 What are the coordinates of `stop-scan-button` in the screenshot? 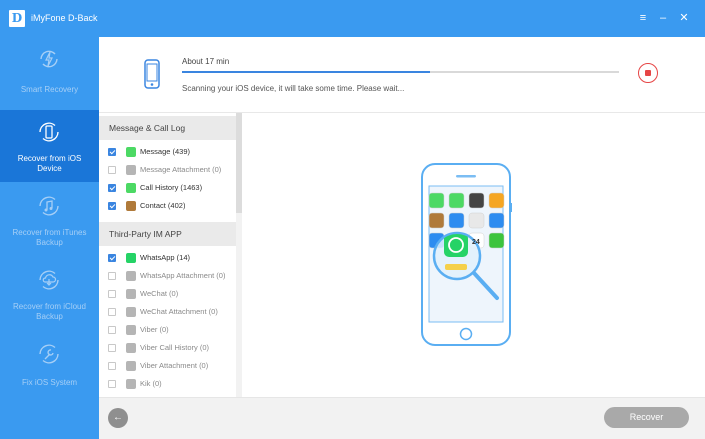 It's located at (648, 73).